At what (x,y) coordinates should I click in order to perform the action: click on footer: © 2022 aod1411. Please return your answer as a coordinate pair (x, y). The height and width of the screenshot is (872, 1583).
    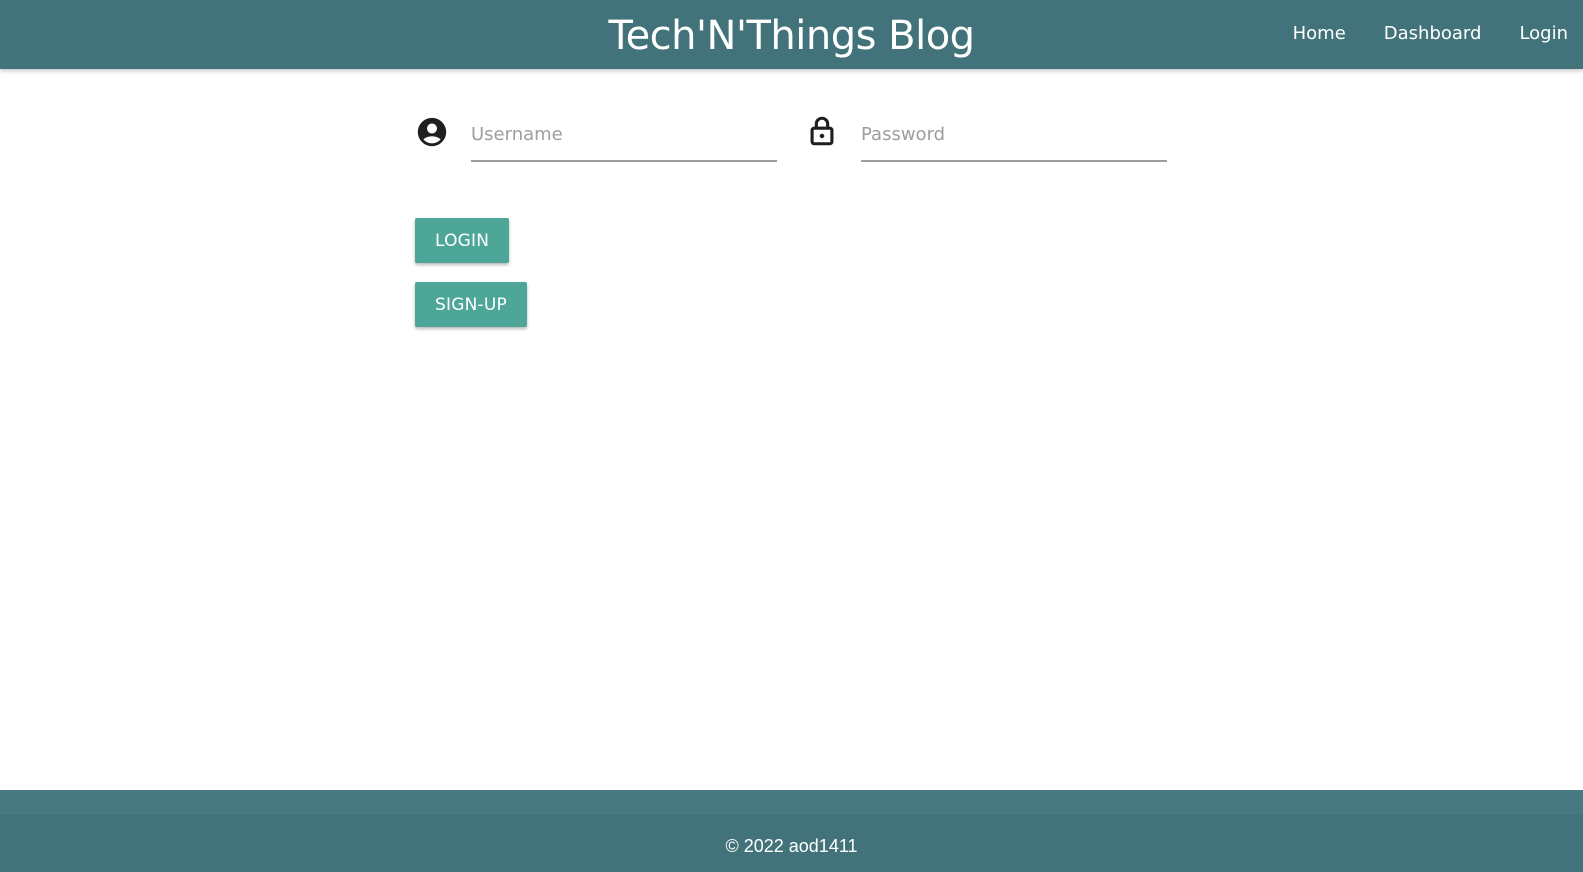
    Looking at the image, I should click on (791, 831).